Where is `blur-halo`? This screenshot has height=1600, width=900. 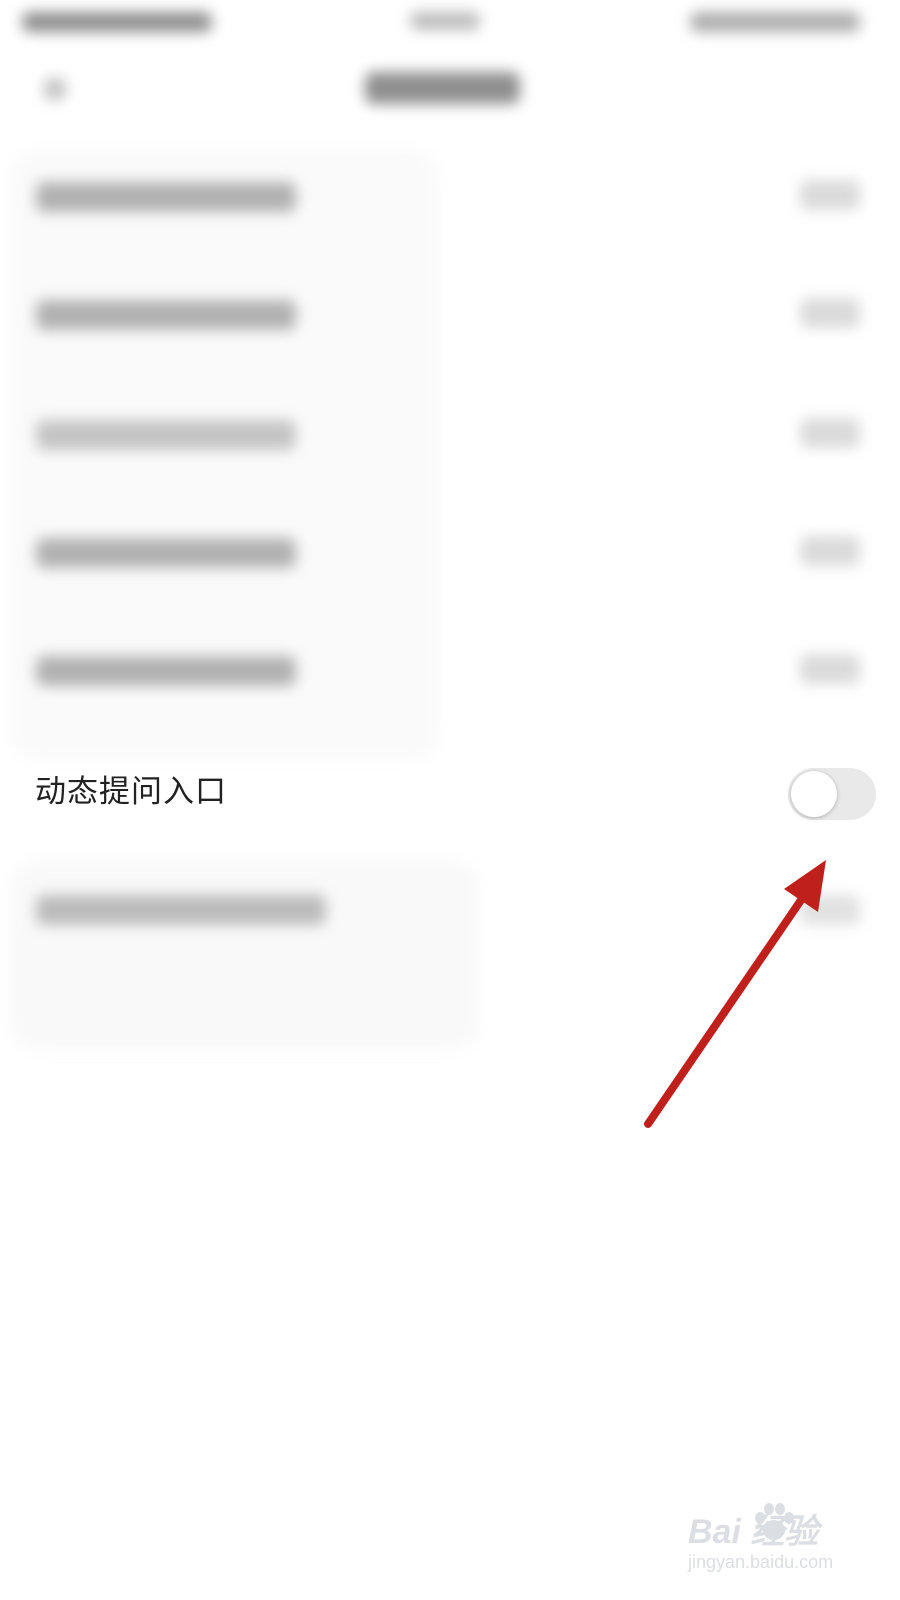
blur-halo is located at coordinates (245, 955).